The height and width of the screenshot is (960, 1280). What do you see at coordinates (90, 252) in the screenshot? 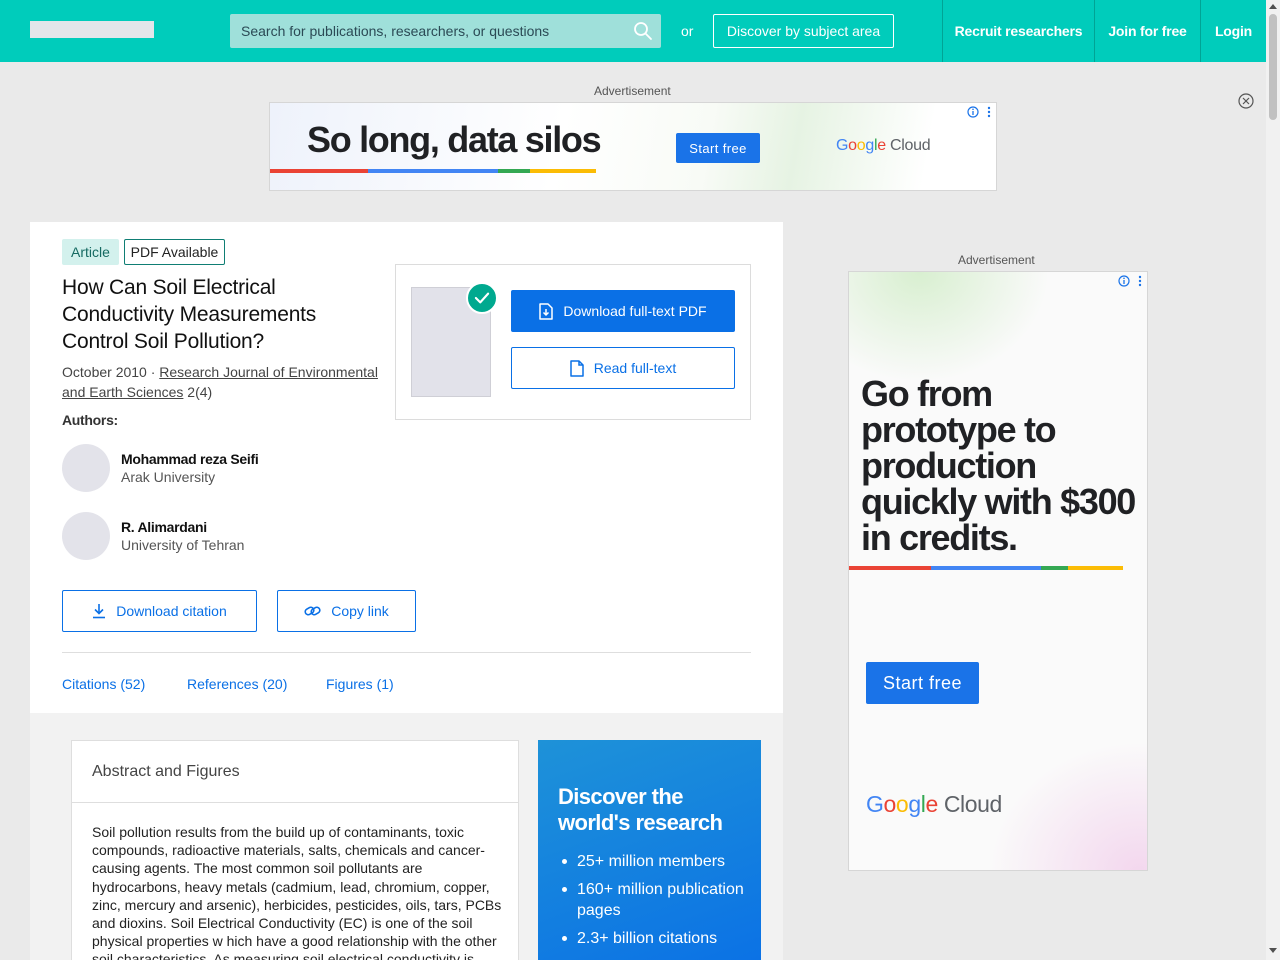
I see `article-type-badge: Article` at bounding box center [90, 252].